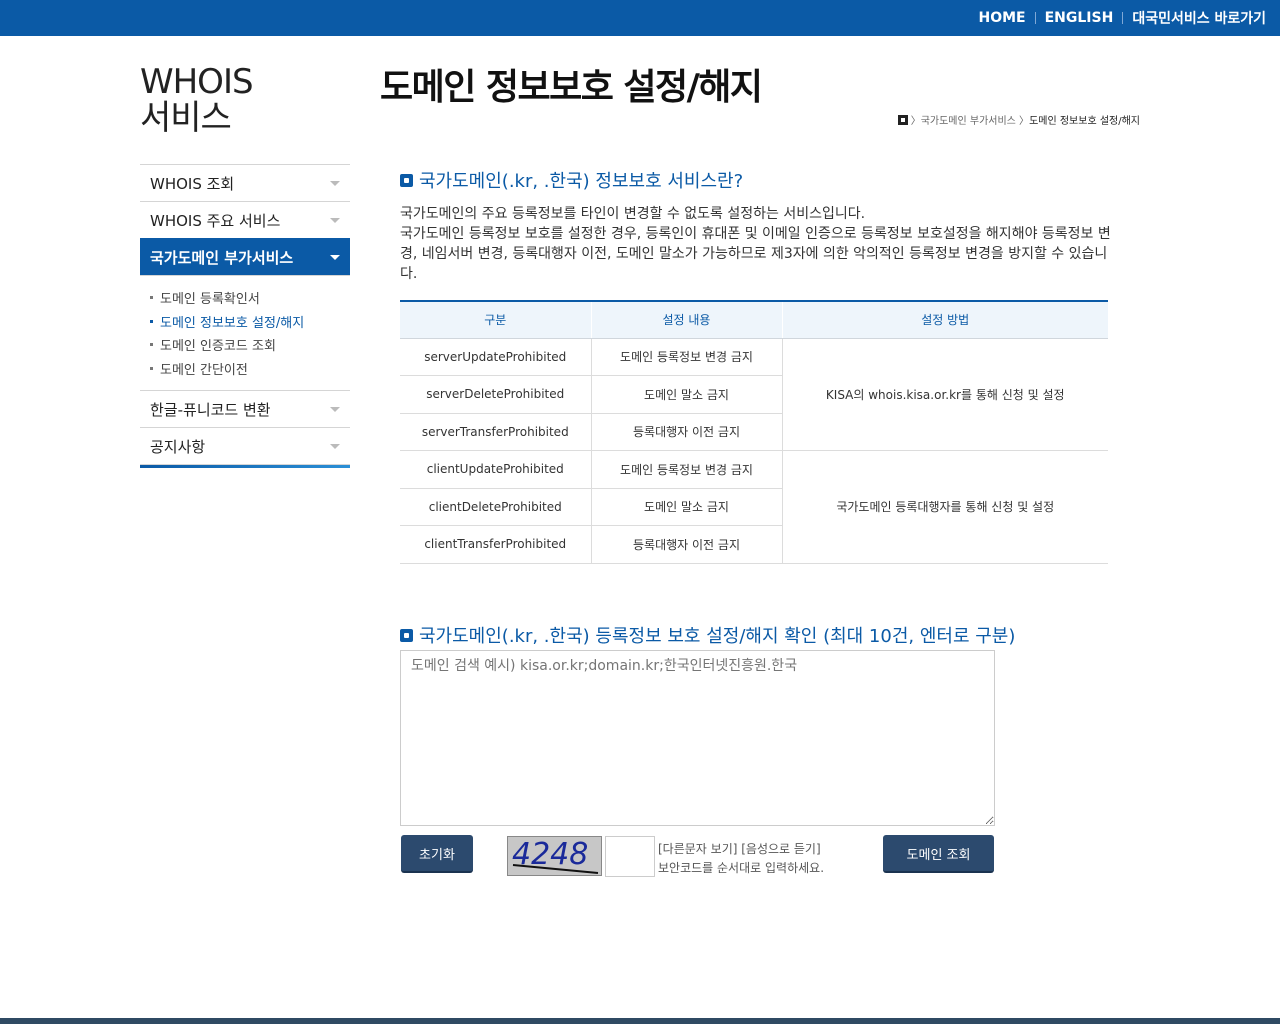 The height and width of the screenshot is (1024, 1280). I want to click on subnav-label: 도메인 간단이전, so click(204, 370).